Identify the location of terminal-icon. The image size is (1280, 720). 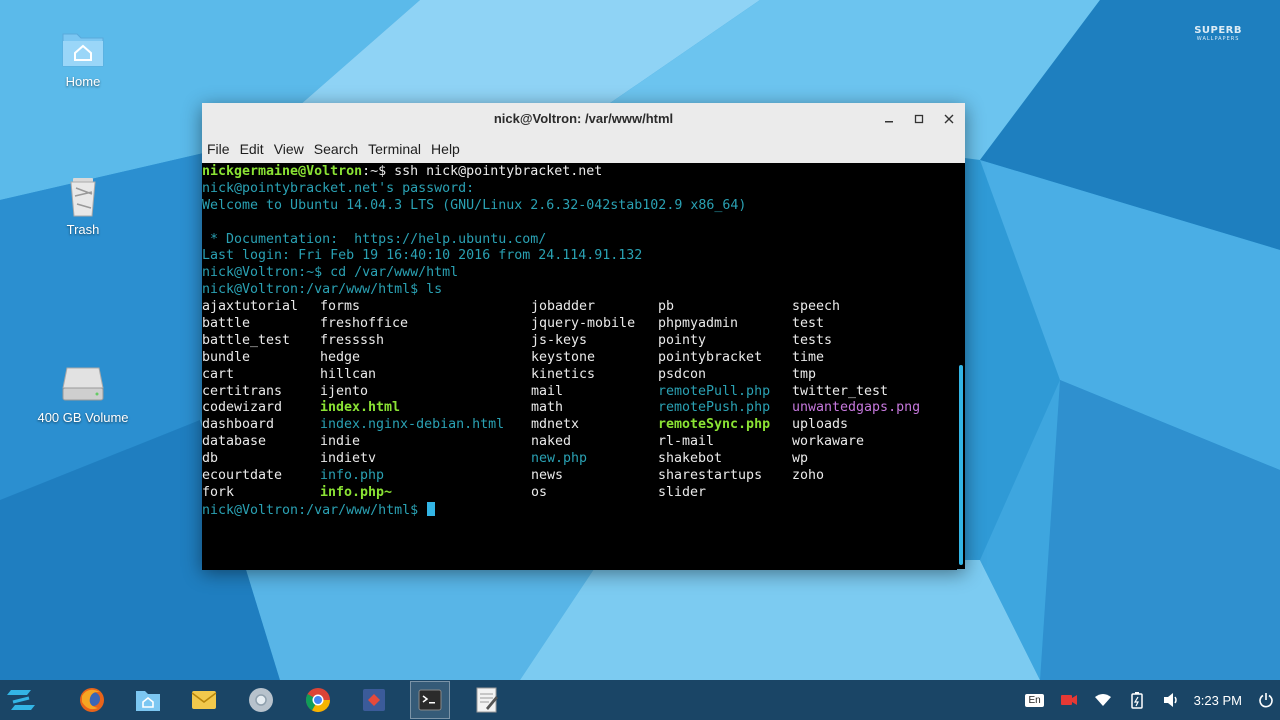
(430, 700).